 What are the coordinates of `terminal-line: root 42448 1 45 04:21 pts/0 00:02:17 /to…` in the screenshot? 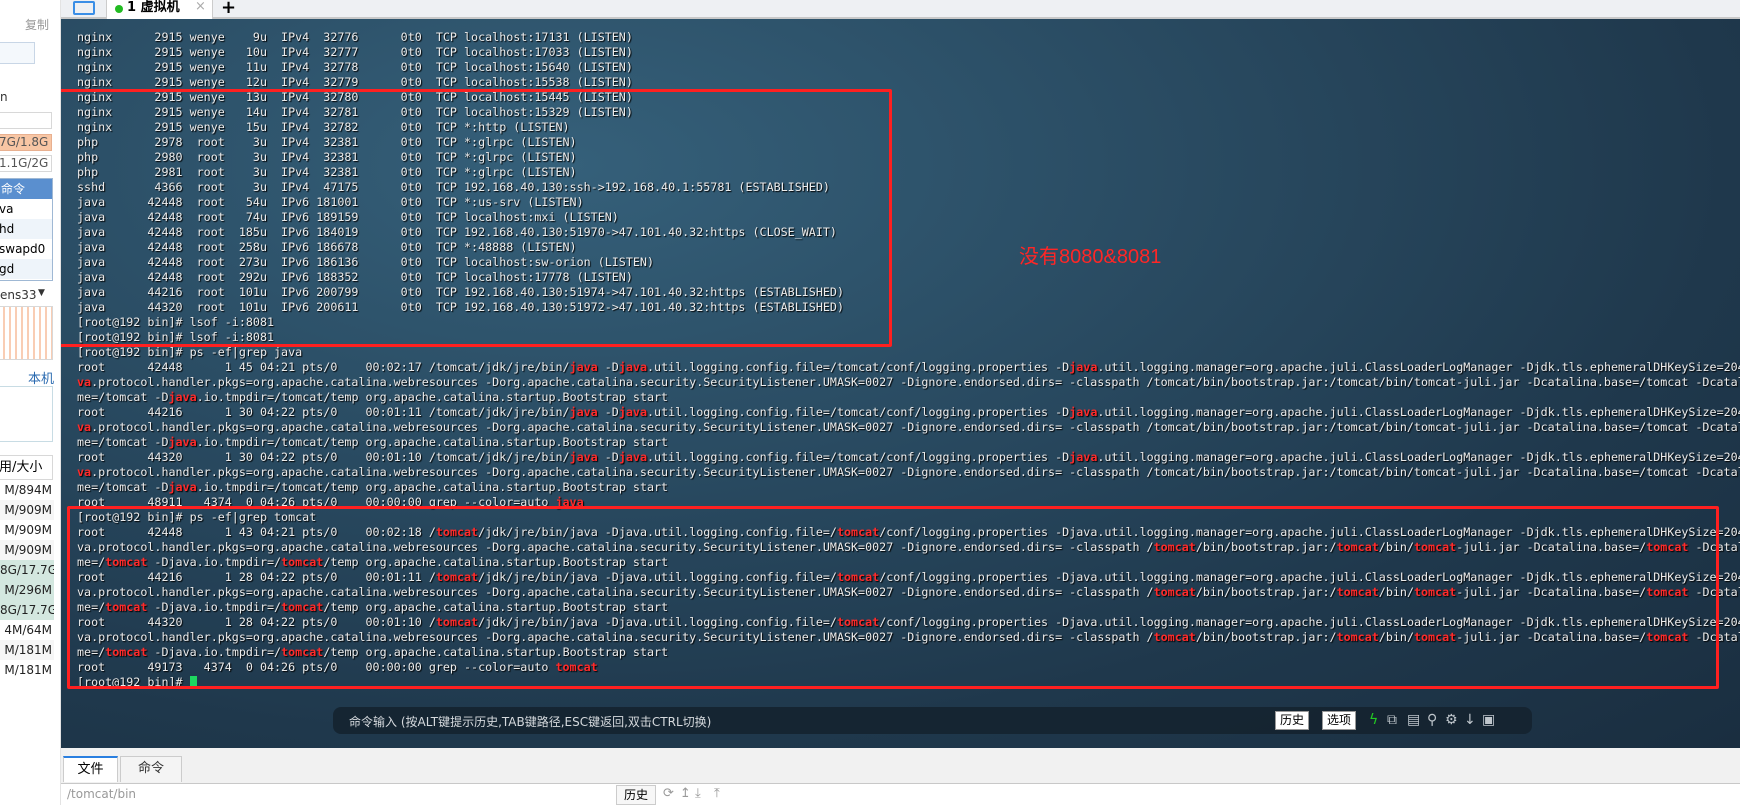 It's located at (908, 367).